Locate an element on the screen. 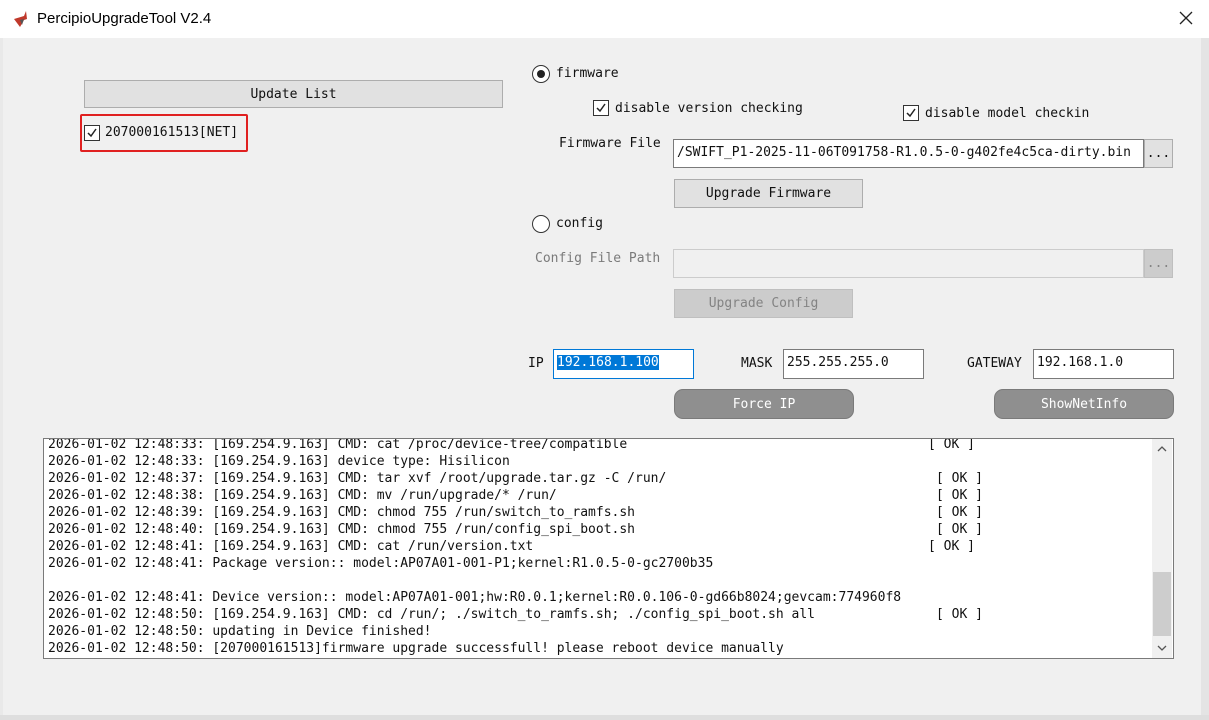  bottom-edge is located at coordinates (604, 717).